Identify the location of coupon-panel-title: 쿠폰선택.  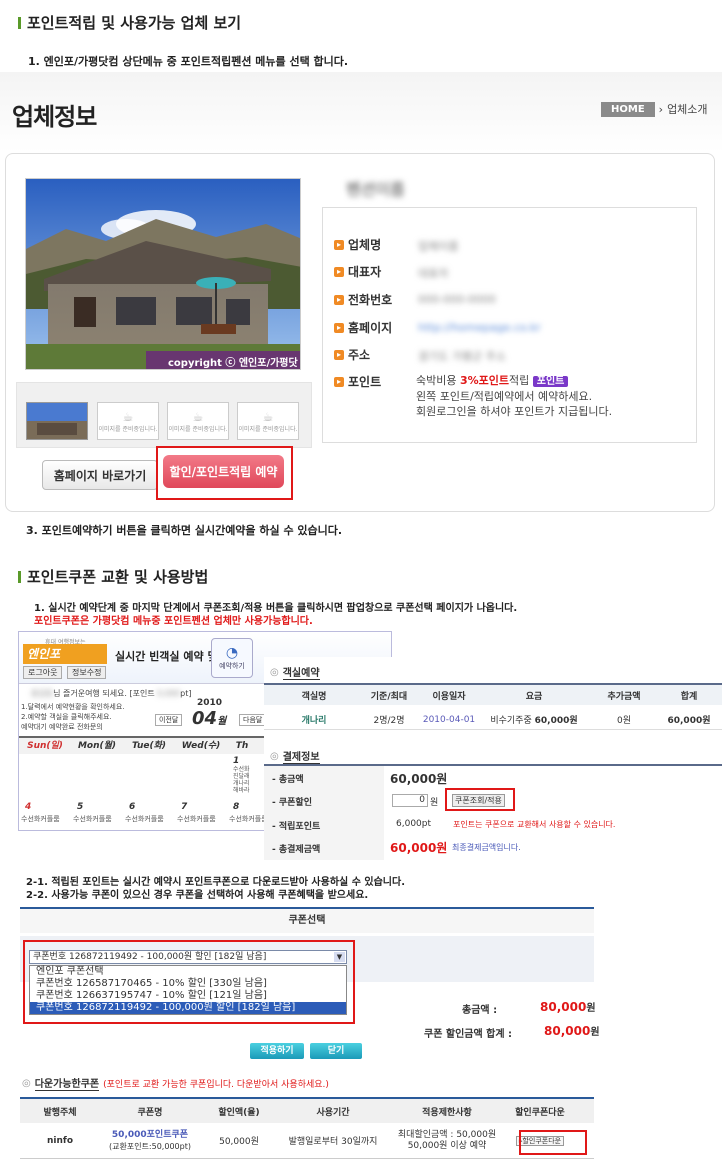
(307, 921).